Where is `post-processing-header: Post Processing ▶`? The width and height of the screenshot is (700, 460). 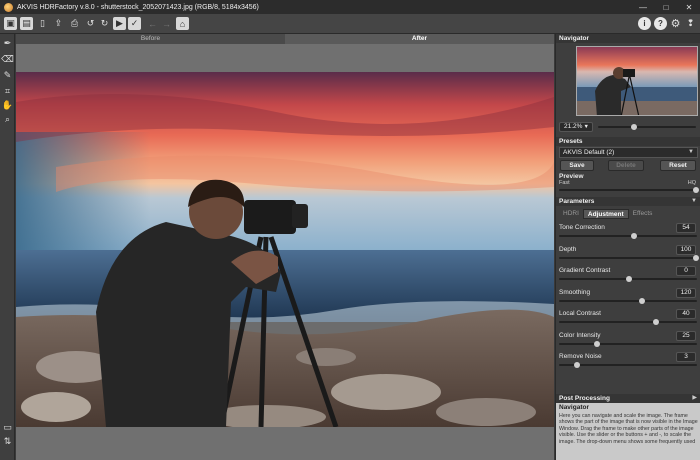
post-processing-header: Post Processing ▶ is located at coordinates (628, 398).